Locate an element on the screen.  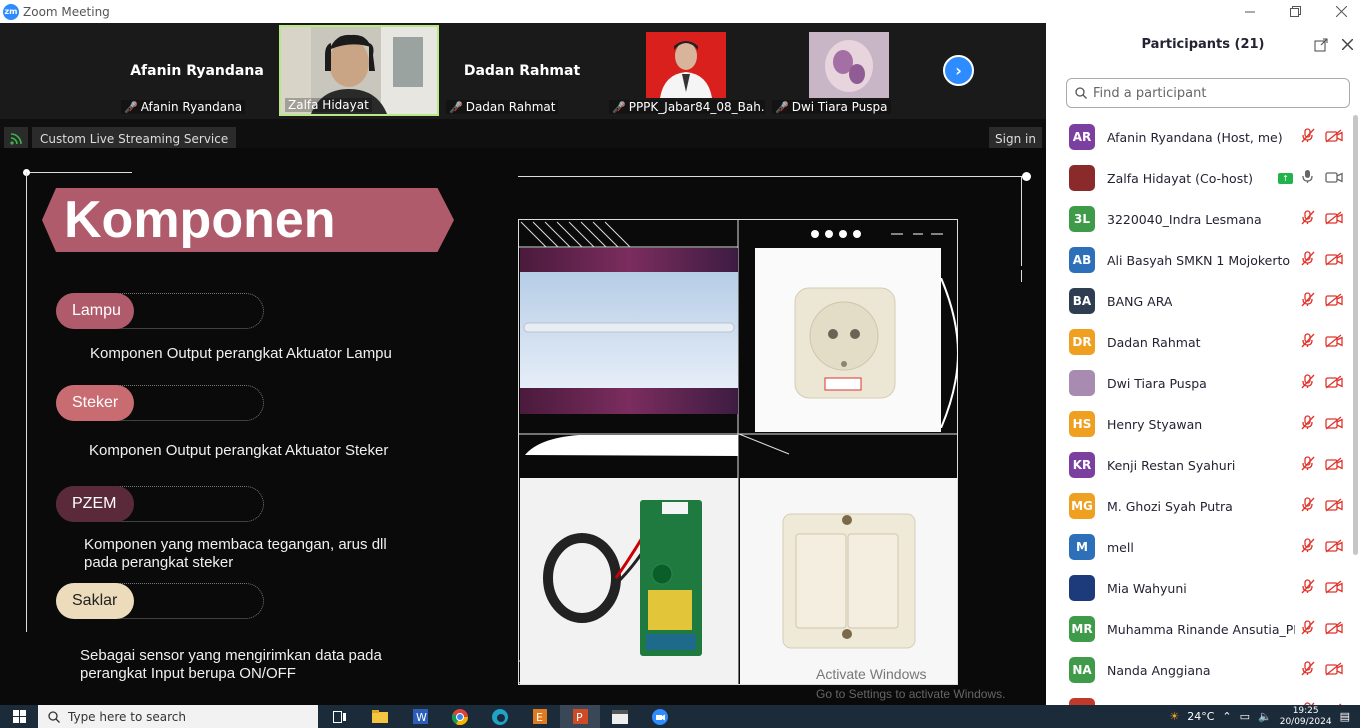
tile-label-text: Dwi Tiara Puspa is located at coordinates (839, 107).